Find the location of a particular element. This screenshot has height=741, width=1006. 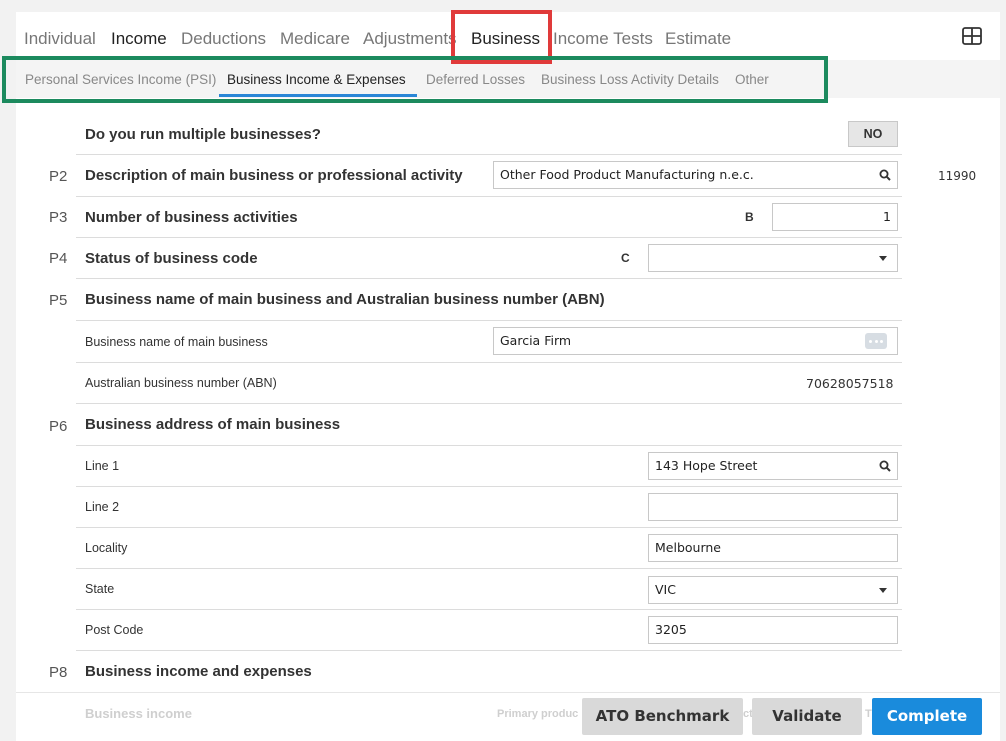

abn-value: 70628057518 is located at coordinates (850, 383).